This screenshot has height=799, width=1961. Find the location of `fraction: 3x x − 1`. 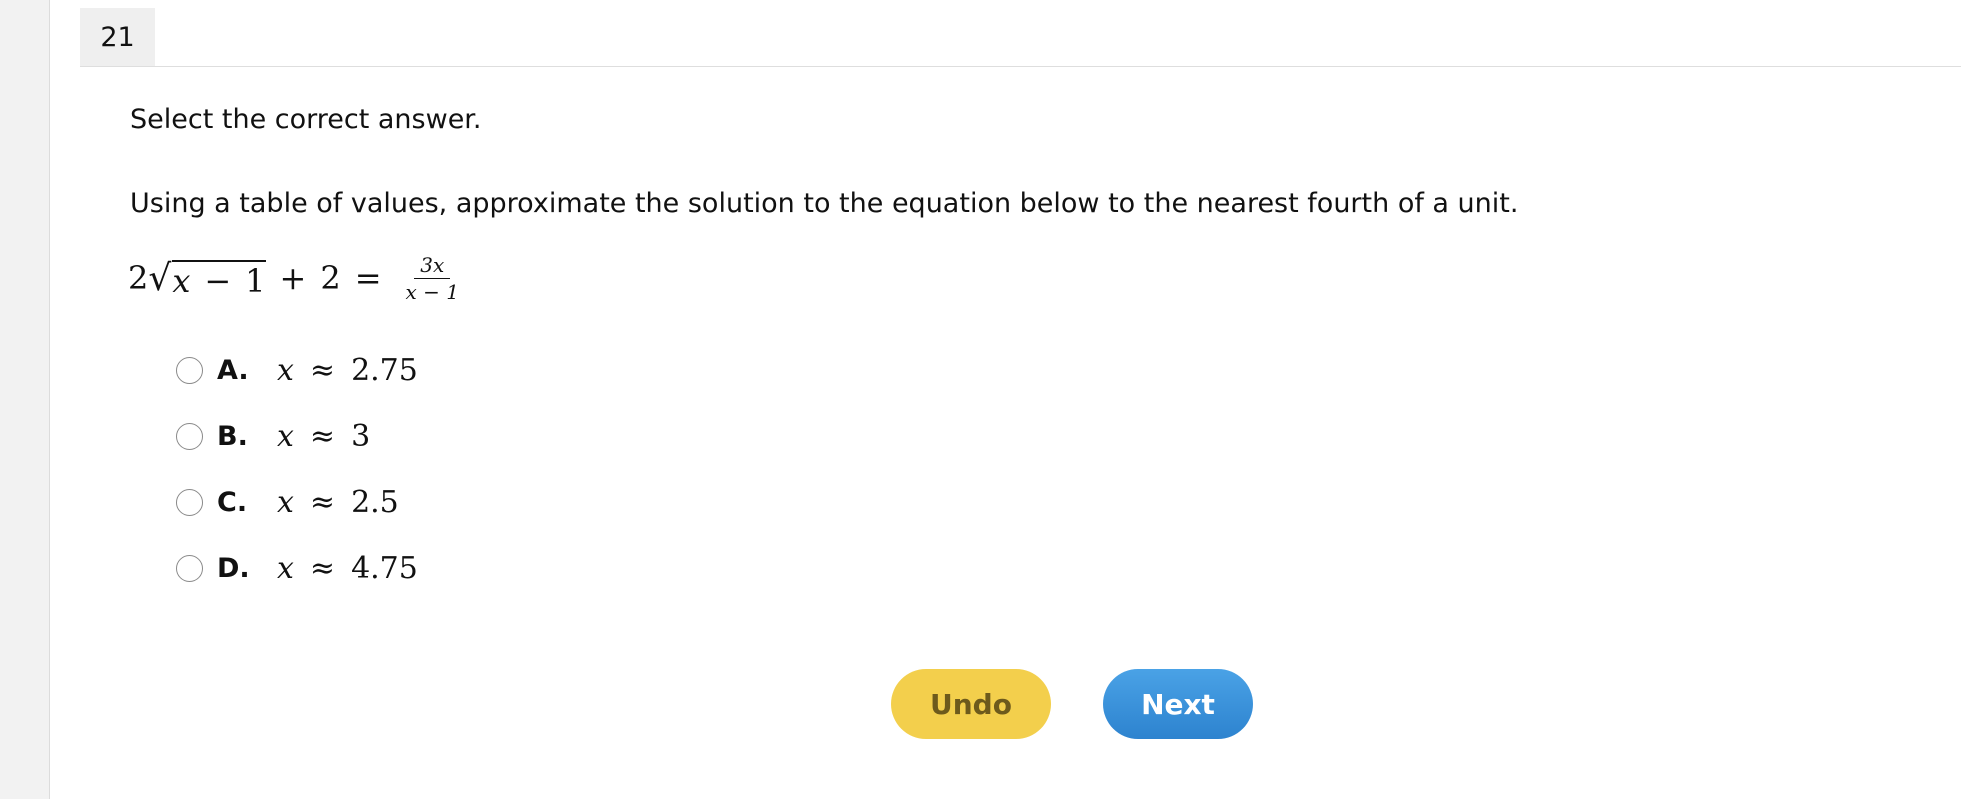

fraction: 3x x − 1 is located at coordinates (432, 278).